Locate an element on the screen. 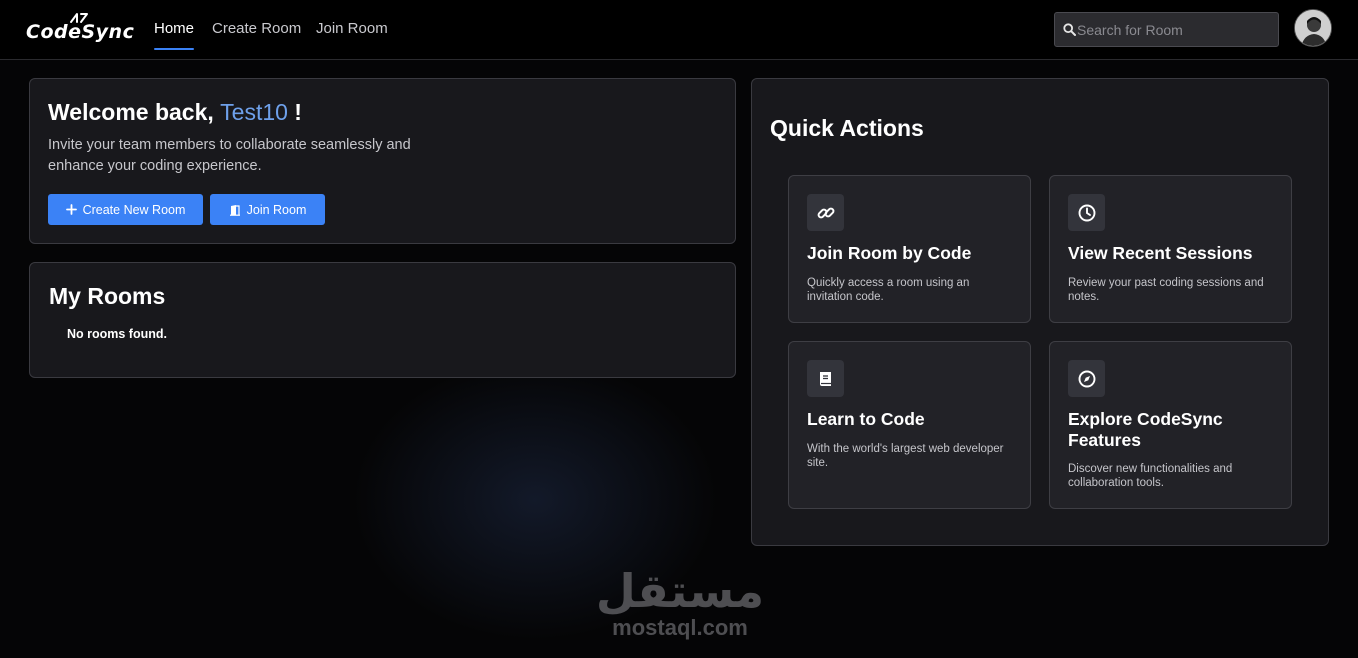 This screenshot has width=1358, height=658. search-box is located at coordinates (1166, 29).